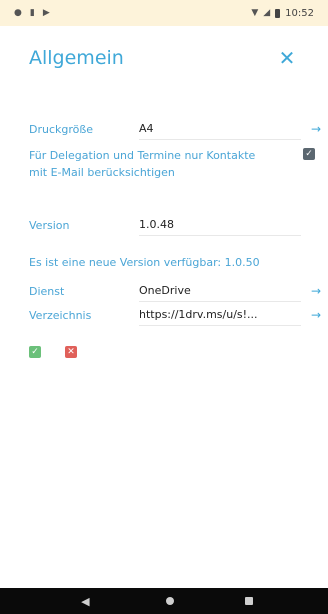 This screenshot has height=614, width=328. Describe the element at coordinates (220, 225) in the screenshot. I see `version-value: 1.0.48` at that location.